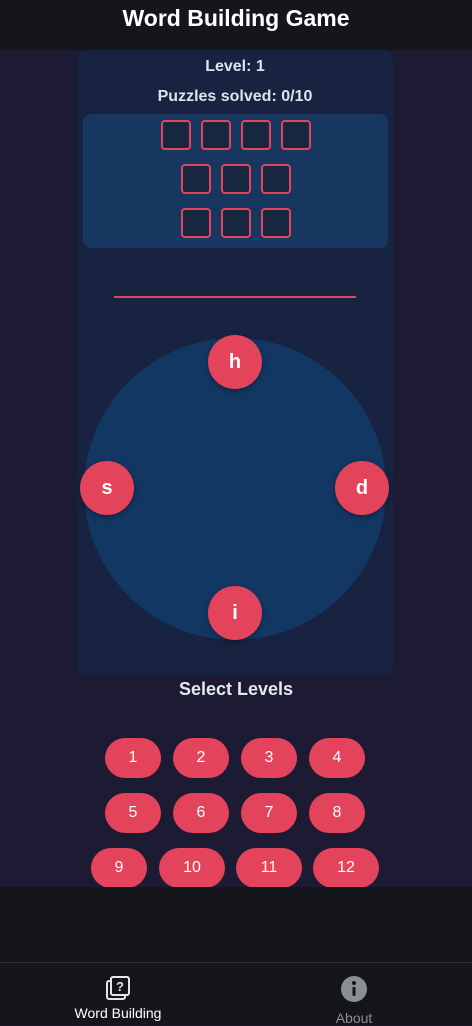 The image size is (472, 1026). What do you see at coordinates (201, 758) in the screenshot?
I see `level-button-2: 2` at bounding box center [201, 758].